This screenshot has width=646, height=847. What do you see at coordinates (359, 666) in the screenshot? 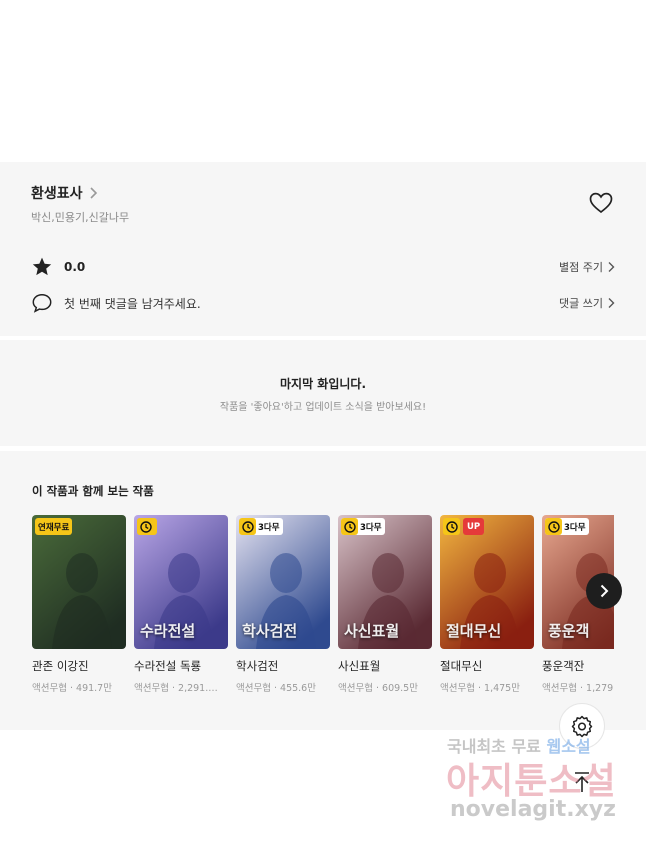
I see `card-title: 사신표월` at bounding box center [359, 666].